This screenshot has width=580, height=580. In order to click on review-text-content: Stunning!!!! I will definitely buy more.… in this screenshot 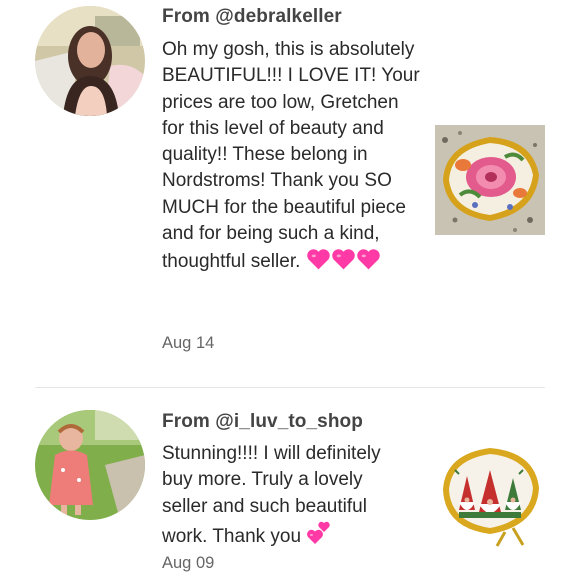, I will do `click(271, 495)`.